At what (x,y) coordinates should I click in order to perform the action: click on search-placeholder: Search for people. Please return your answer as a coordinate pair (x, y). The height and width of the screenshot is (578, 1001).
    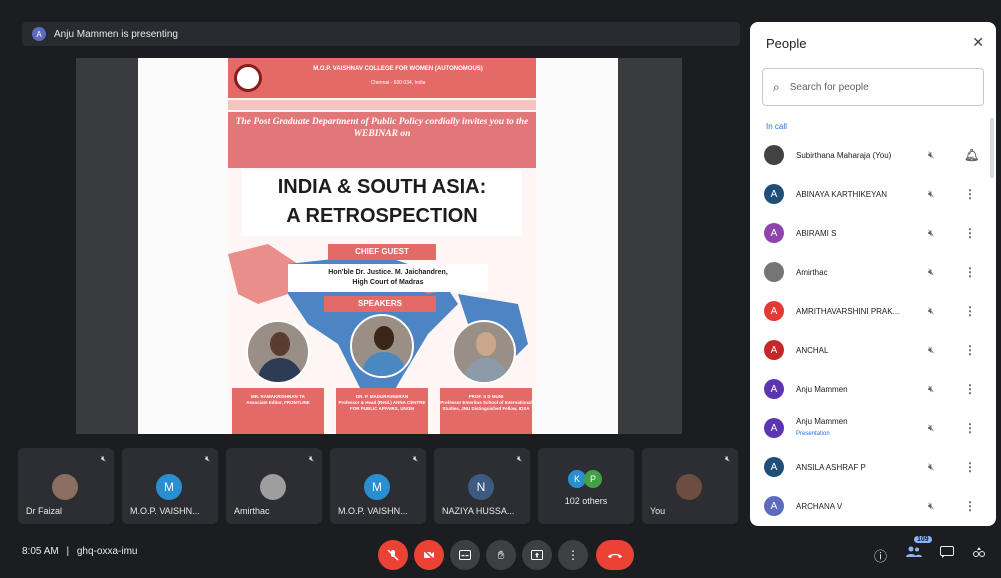
    Looking at the image, I should click on (829, 87).